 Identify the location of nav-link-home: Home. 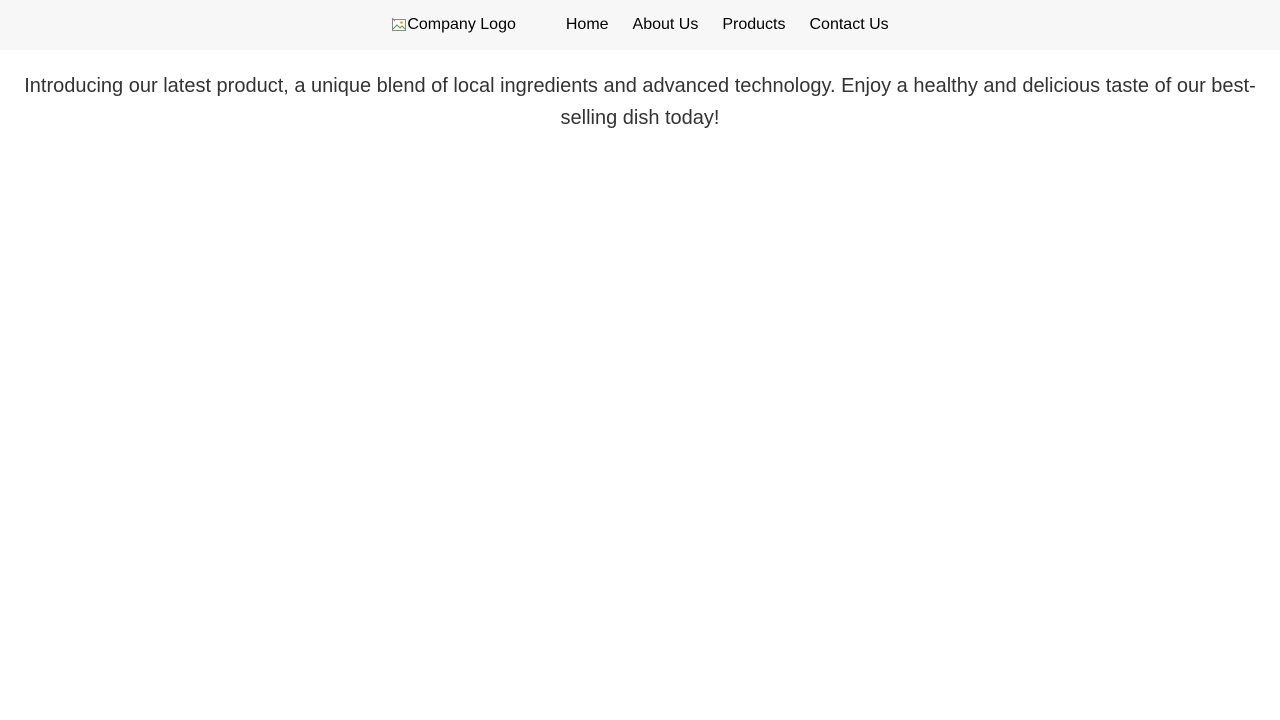
(587, 25).